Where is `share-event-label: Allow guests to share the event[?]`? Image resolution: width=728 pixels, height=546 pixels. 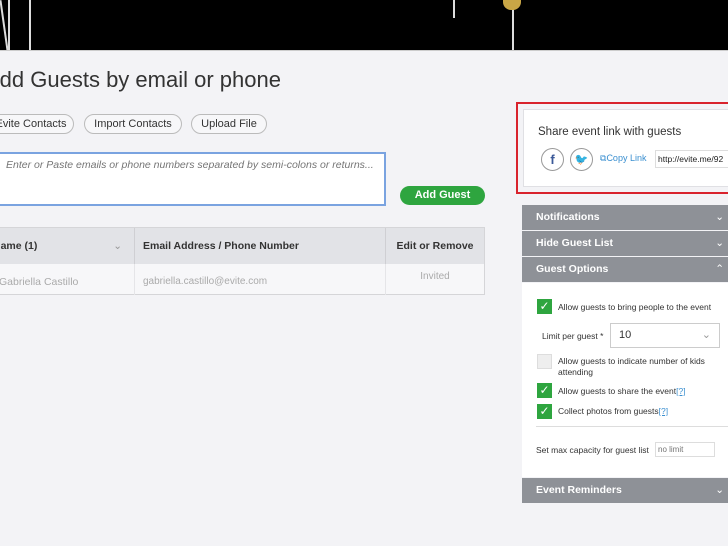 share-event-label: Allow guests to share the event[?] is located at coordinates (622, 391).